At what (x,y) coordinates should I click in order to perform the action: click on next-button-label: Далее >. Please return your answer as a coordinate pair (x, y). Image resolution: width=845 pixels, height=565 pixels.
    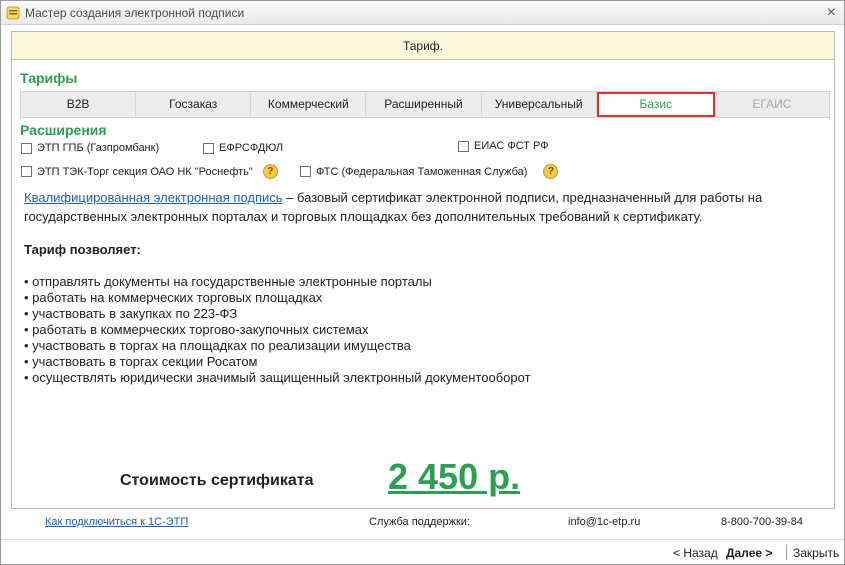
    Looking at the image, I should click on (749, 553).